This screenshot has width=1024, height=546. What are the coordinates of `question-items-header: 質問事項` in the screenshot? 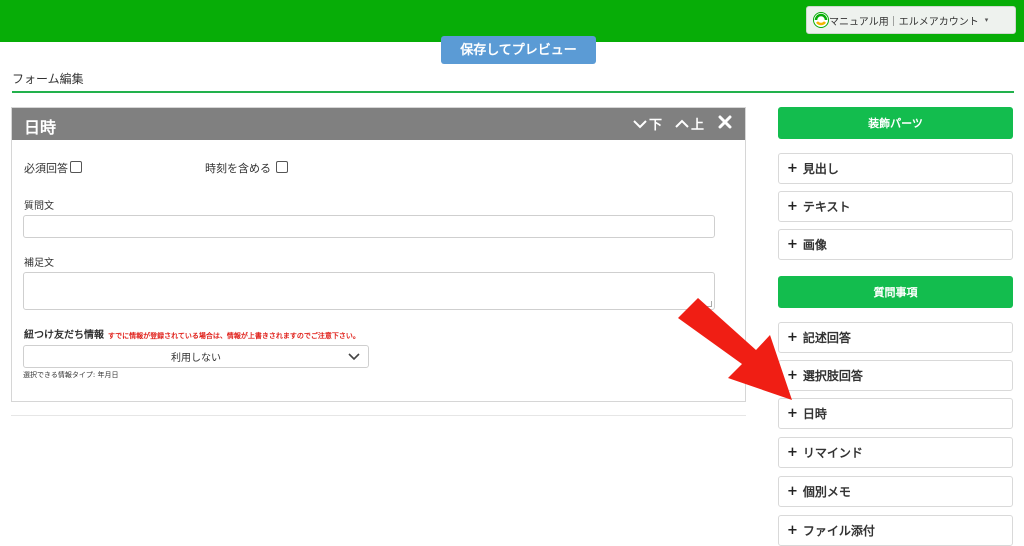 It's located at (895, 292).